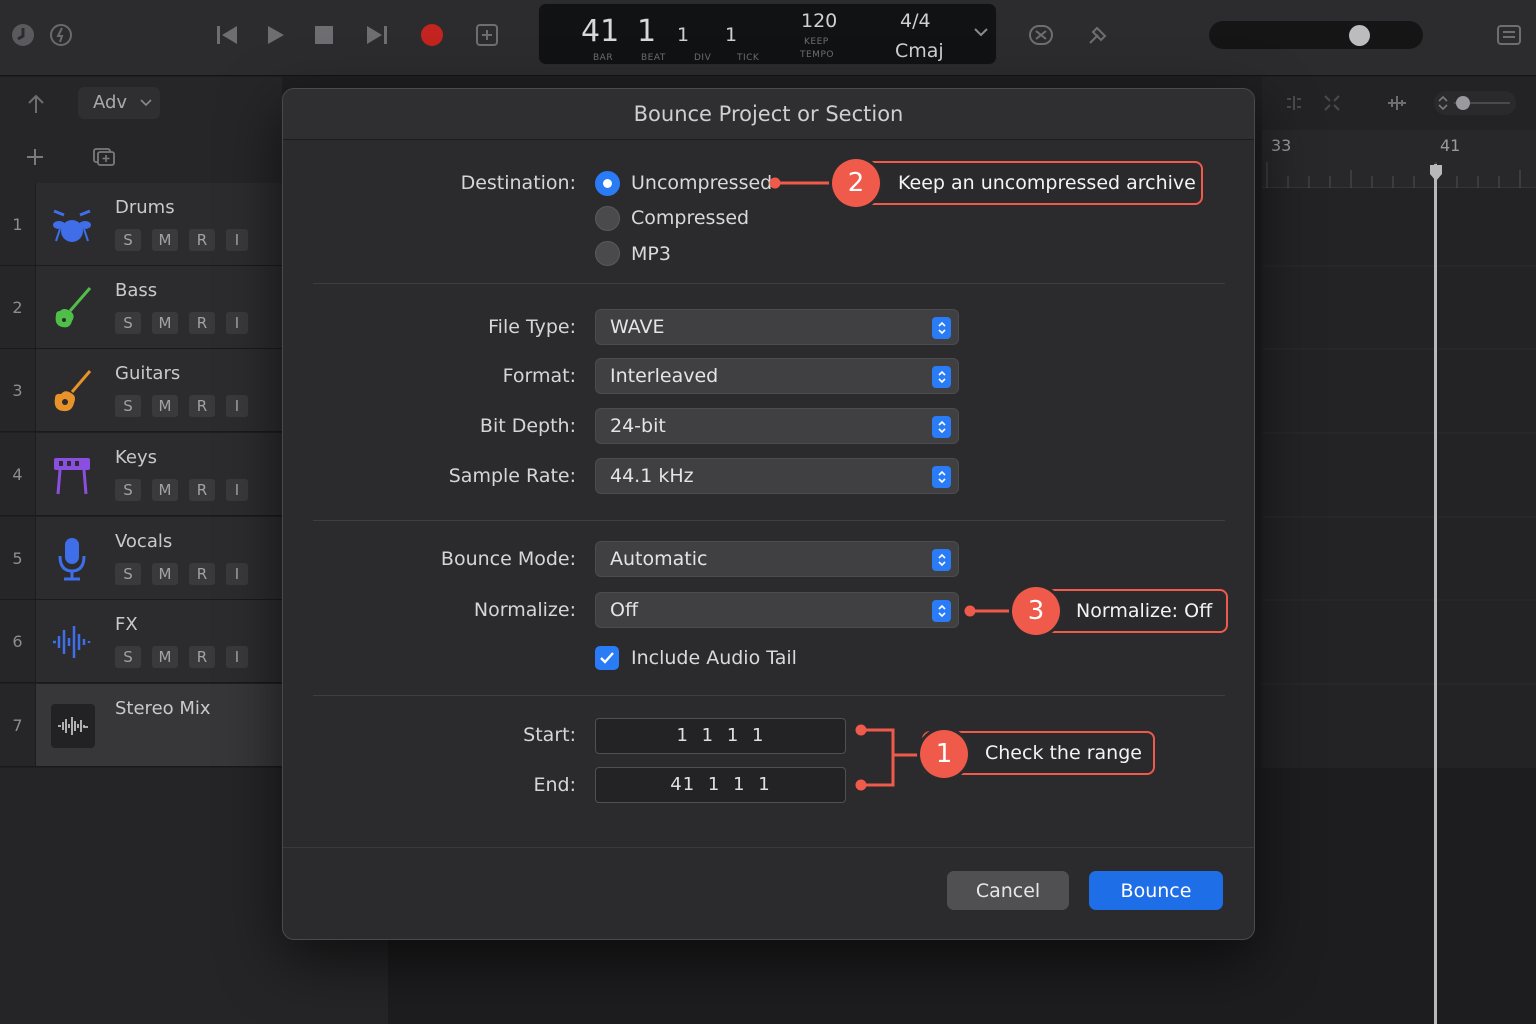  Describe the element at coordinates (892, 484) in the screenshot. I see `callout-connectors` at that location.